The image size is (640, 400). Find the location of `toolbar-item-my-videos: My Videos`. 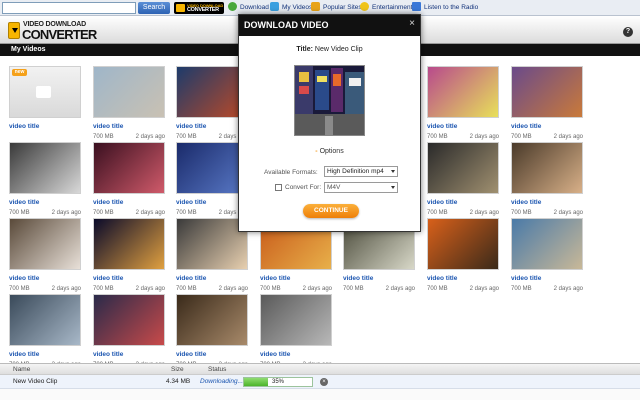

toolbar-item-my-videos: My Videos is located at coordinates (291, 8).